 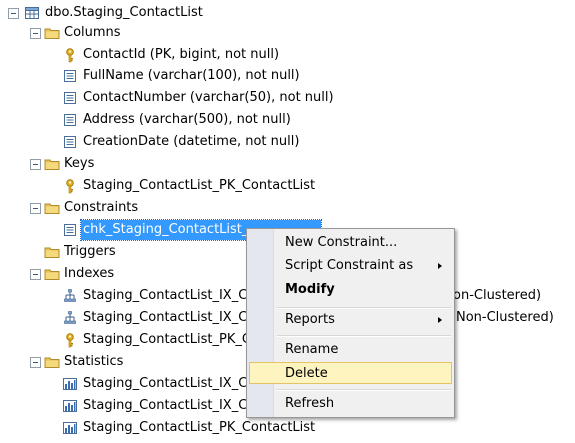 I want to click on menu-item-label: Script Constraint as, so click(x=349, y=265).